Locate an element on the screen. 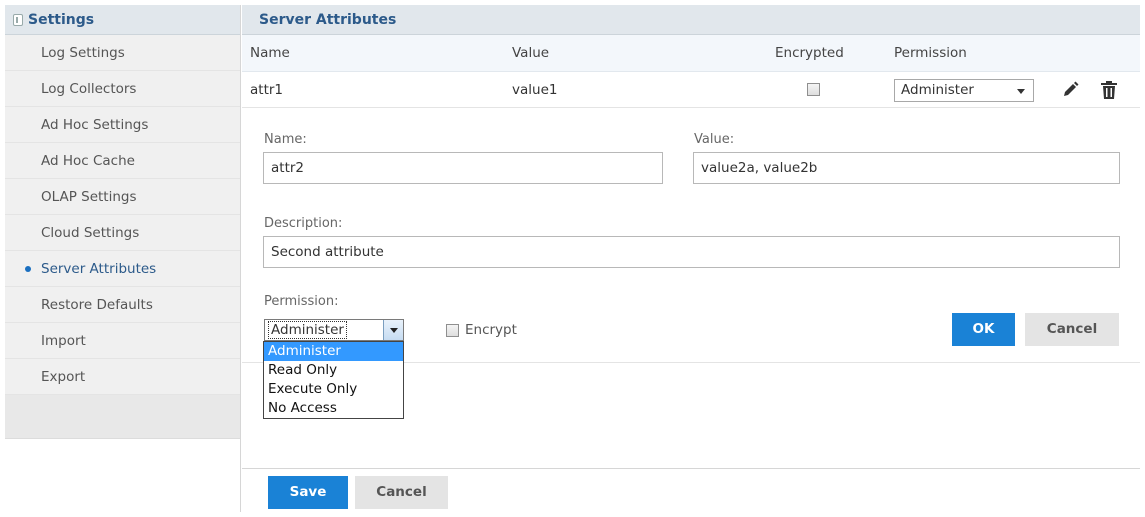  sidebar-item-olap-settings: OLAP Settings is located at coordinates (122, 197).